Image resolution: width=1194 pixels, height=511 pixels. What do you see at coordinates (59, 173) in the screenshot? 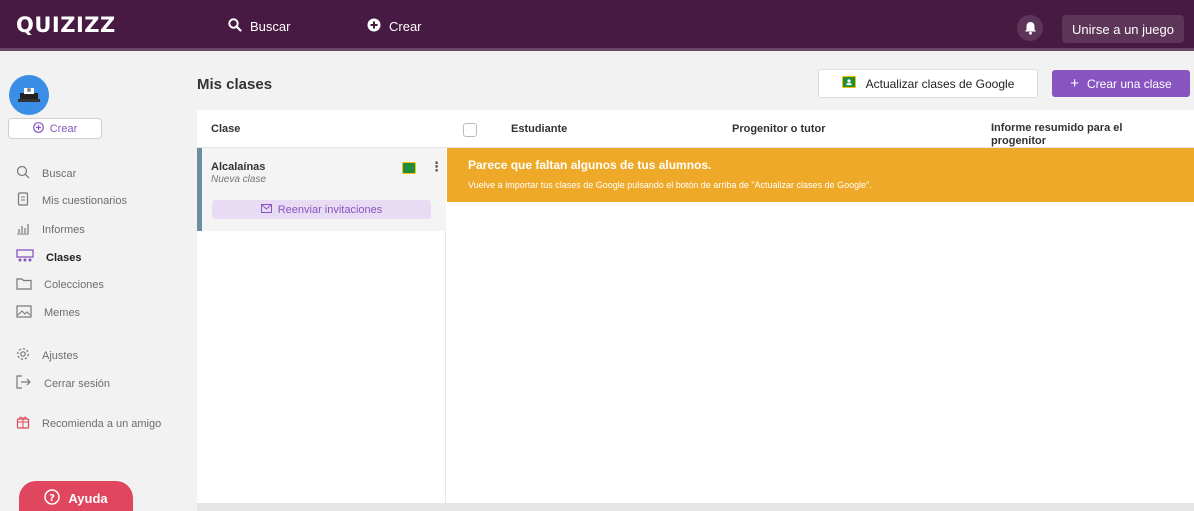
I see `sidebar-item-label: Buscar` at bounding box center [59, 173].